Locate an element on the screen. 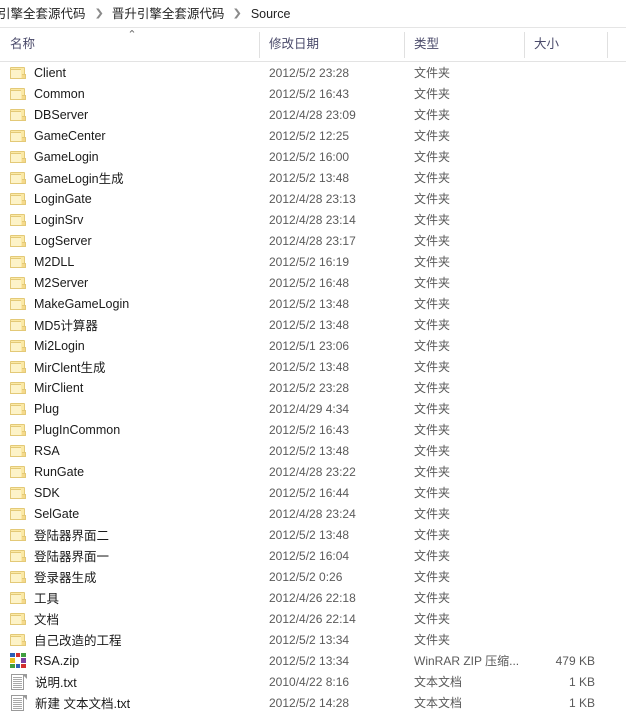 Image resolution: width=626 pixels, height=728 pixels. file-name-cell: GameLogin is located at coordinates (129, 156).